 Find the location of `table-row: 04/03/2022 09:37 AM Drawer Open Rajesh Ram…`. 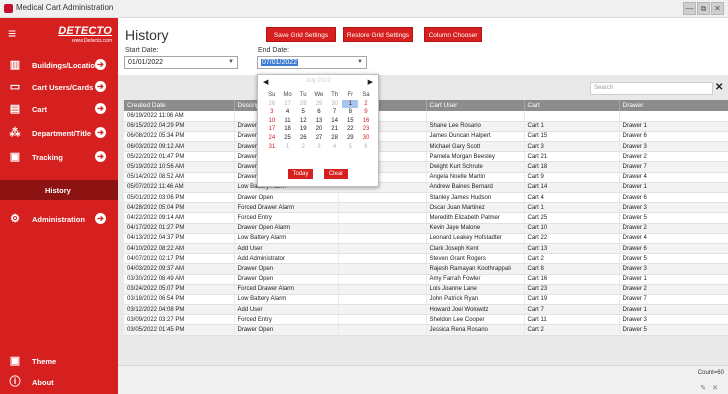

table-row: 04/03/2022 09:37 AM Drawer Open Rajesh Ram… is located at coordinates (426, 269).